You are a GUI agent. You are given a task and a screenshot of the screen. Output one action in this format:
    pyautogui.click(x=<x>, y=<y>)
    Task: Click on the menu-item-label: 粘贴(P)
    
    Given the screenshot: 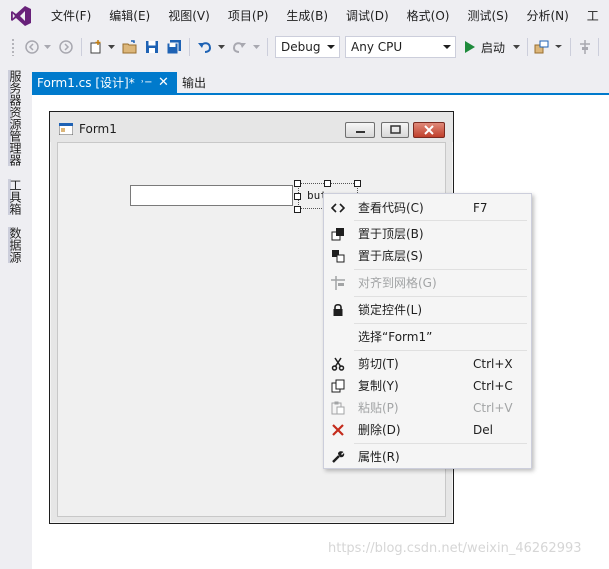 What is the action you would take?
    pyautogui.click(x=378, y=408)
    